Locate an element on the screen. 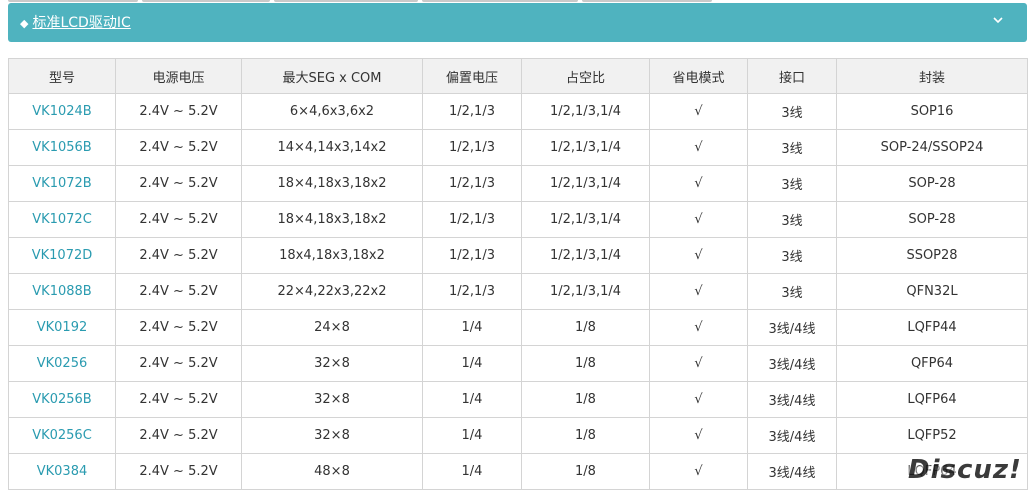 The image size is (1034, 497). table-row: VK0256C 2.4V ~ 5.2V 32×8 1/4 1/8 √ 3线/4线 LQFP52 is located at coordinates (518, 435).